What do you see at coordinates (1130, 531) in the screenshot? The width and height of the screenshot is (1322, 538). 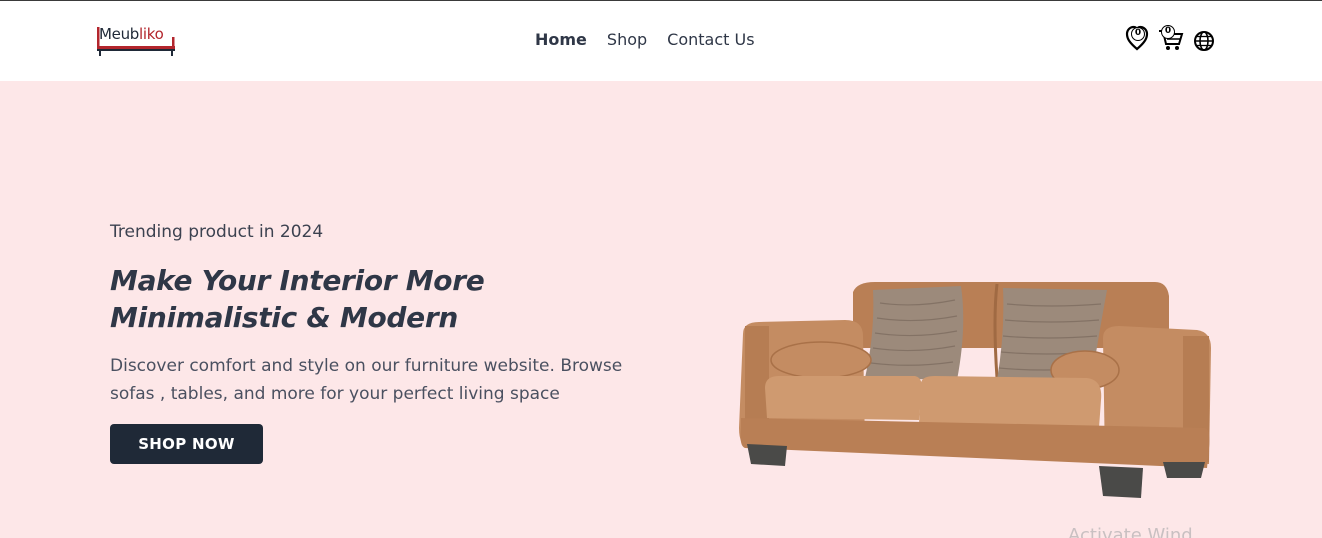 I see `activate-windows-watermark: Activate Wind` at bounding box center [1130, 531].